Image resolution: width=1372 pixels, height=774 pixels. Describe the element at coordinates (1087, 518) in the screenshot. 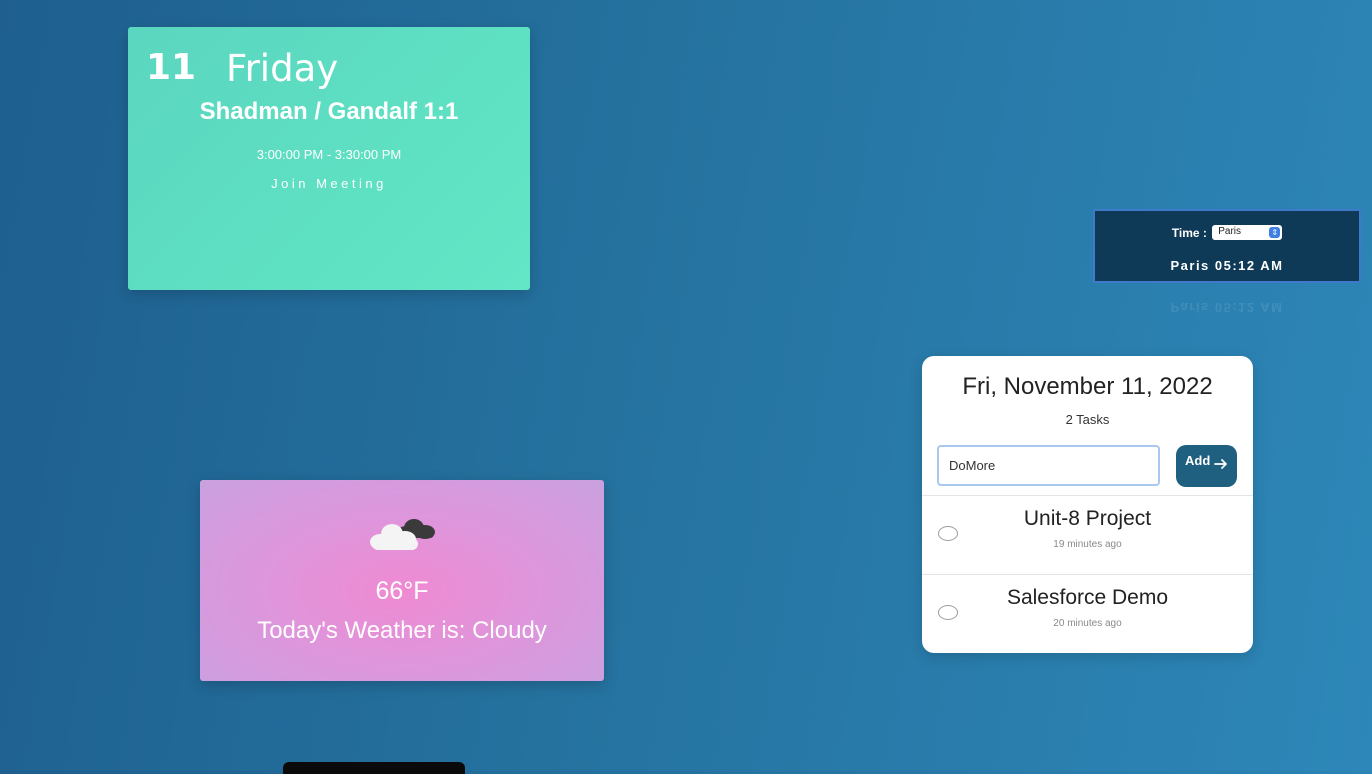

I see `task-title: Unit-8 Project` at that location.